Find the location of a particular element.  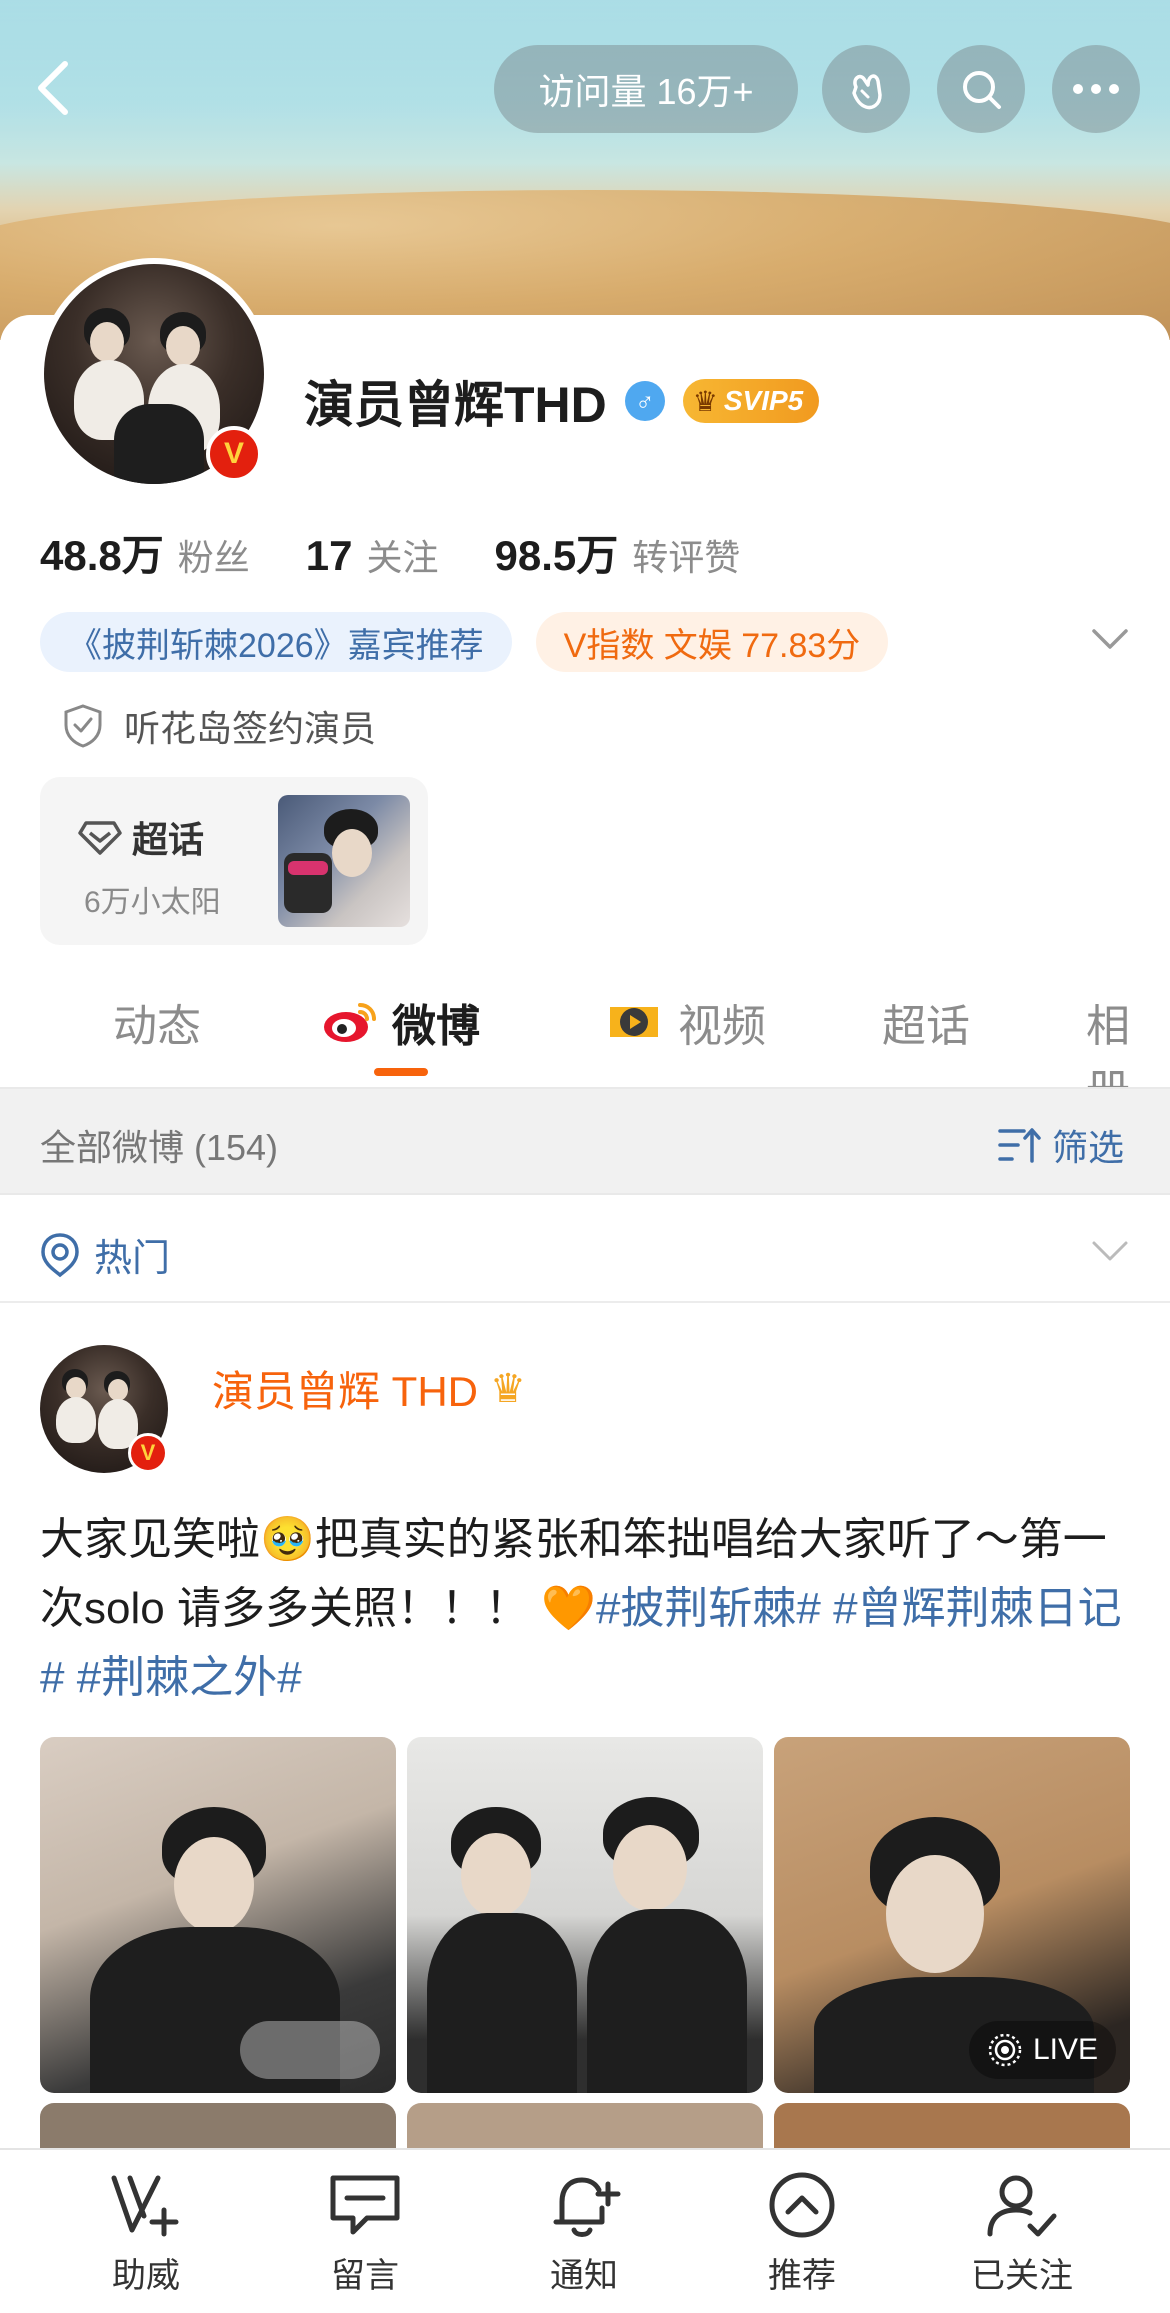

profile-name: 演员曾辉THD is located at coordinates (455, 405).